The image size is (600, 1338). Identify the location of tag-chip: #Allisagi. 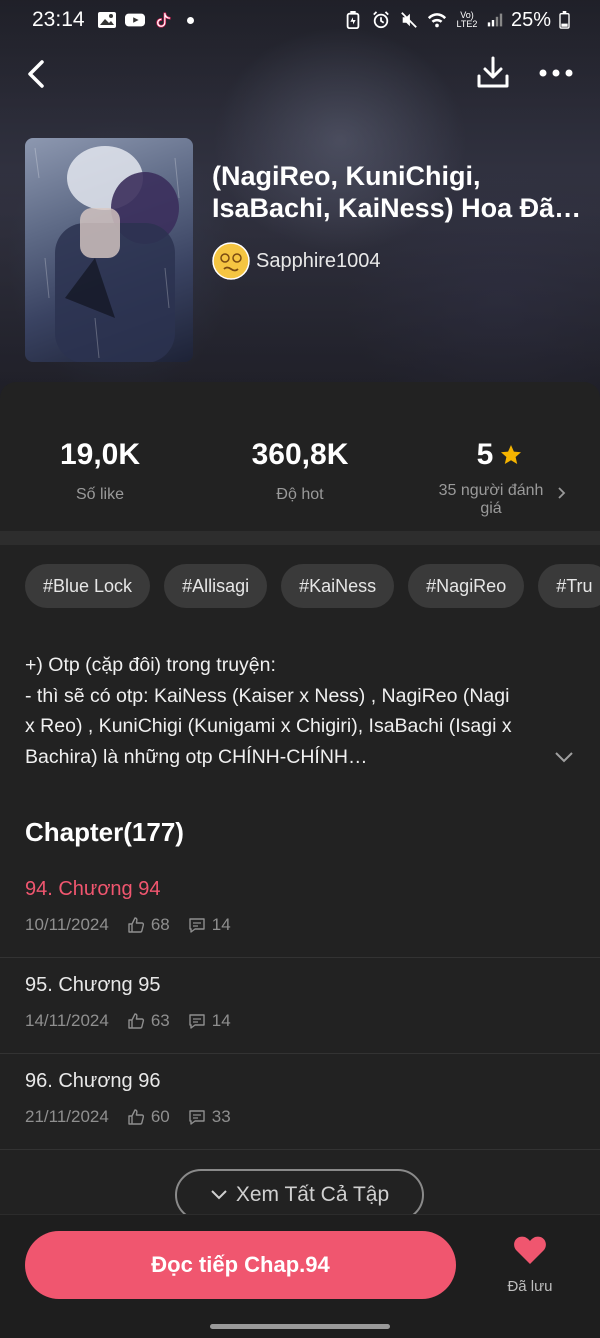
(216, 586).